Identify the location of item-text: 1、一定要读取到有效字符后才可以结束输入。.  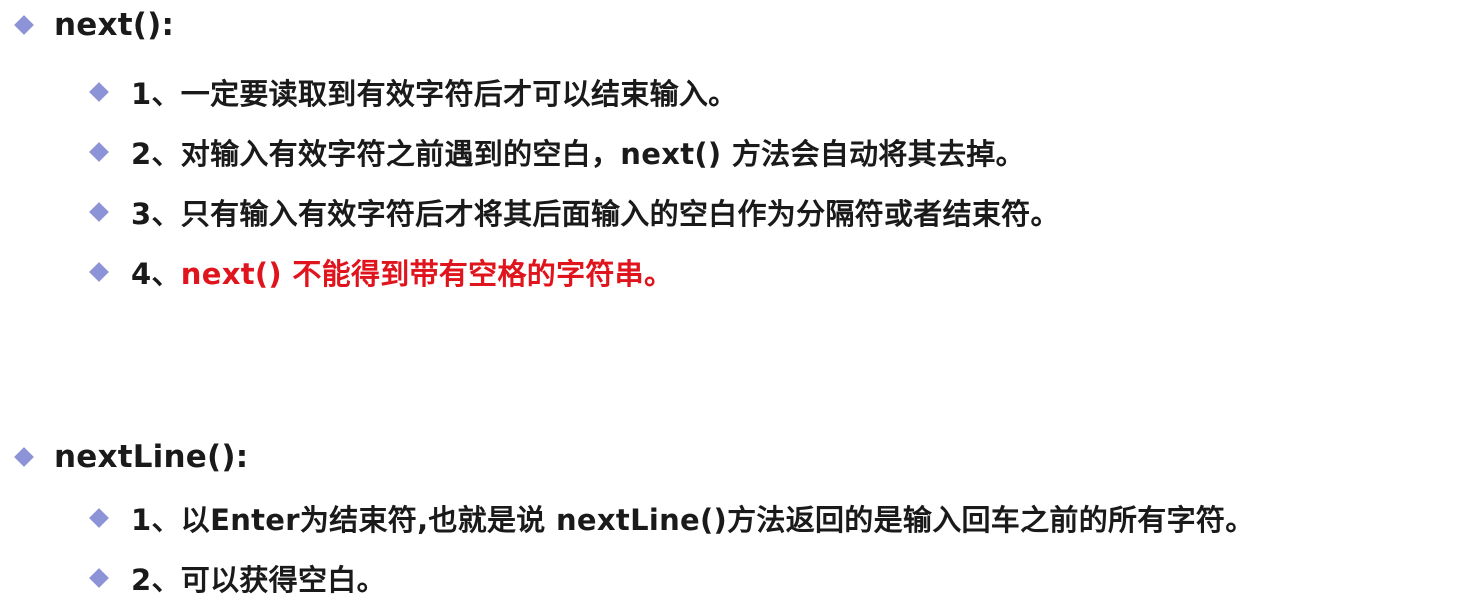
(434, 92).